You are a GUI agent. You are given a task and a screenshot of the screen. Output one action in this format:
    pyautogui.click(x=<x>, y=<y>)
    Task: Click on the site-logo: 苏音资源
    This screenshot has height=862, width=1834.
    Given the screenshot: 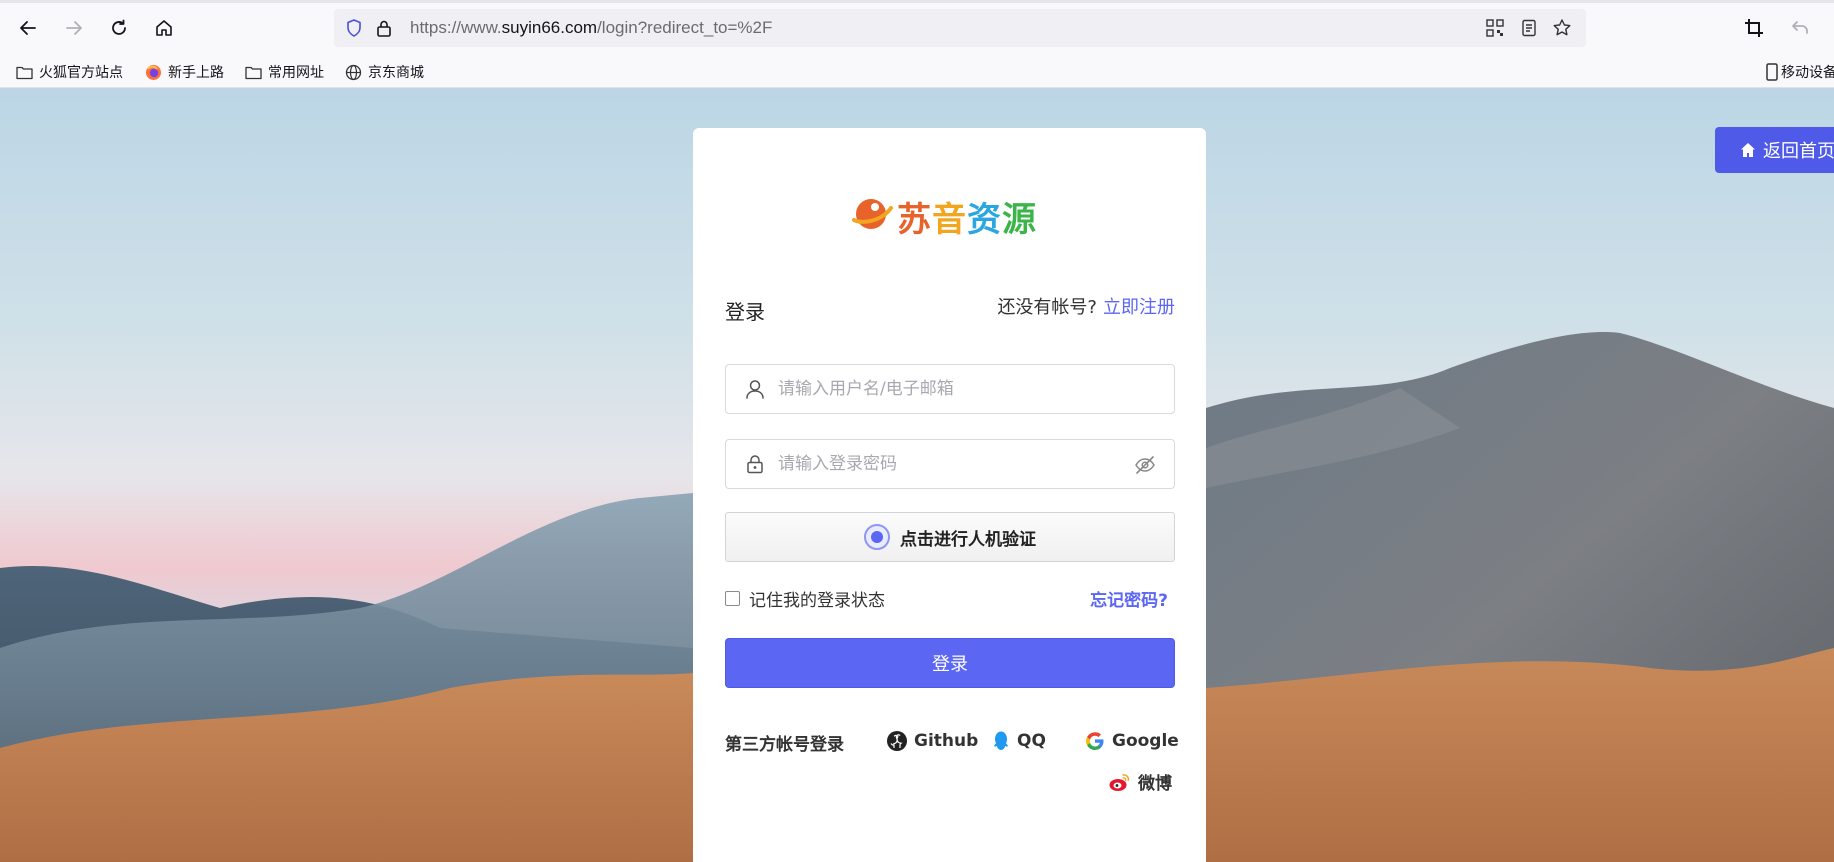 What is the action you would take?
    pyautogui.click(x=951, y=215)
    